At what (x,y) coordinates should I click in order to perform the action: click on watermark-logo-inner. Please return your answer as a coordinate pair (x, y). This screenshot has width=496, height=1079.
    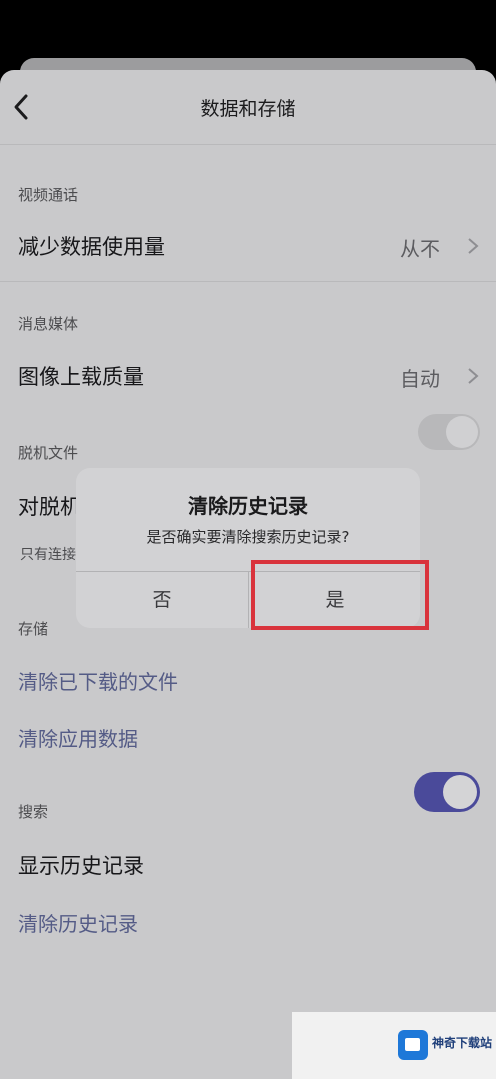
    Looking at the image, I should click on (412, 1044).